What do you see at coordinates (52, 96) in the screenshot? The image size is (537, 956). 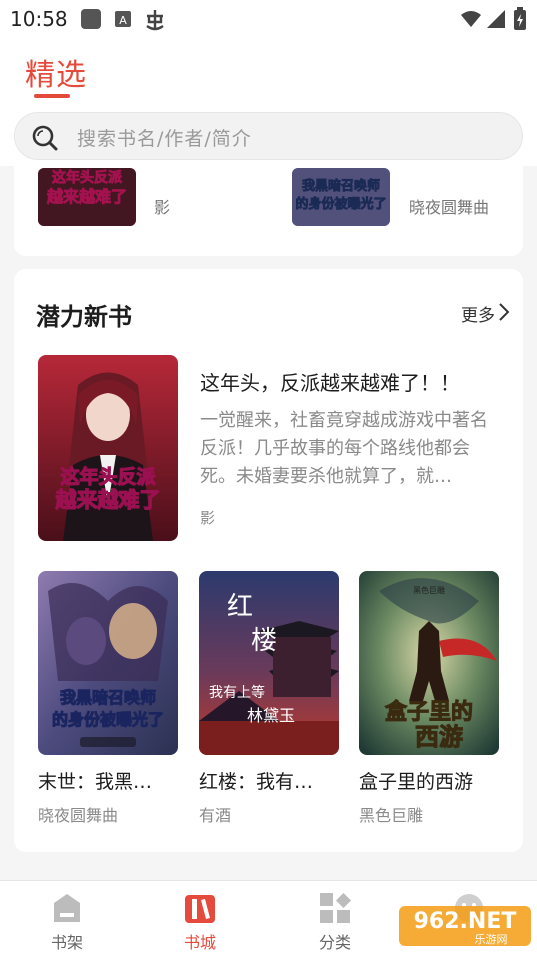 I see `tab-active-indicator` at bounding box center [52, 96].